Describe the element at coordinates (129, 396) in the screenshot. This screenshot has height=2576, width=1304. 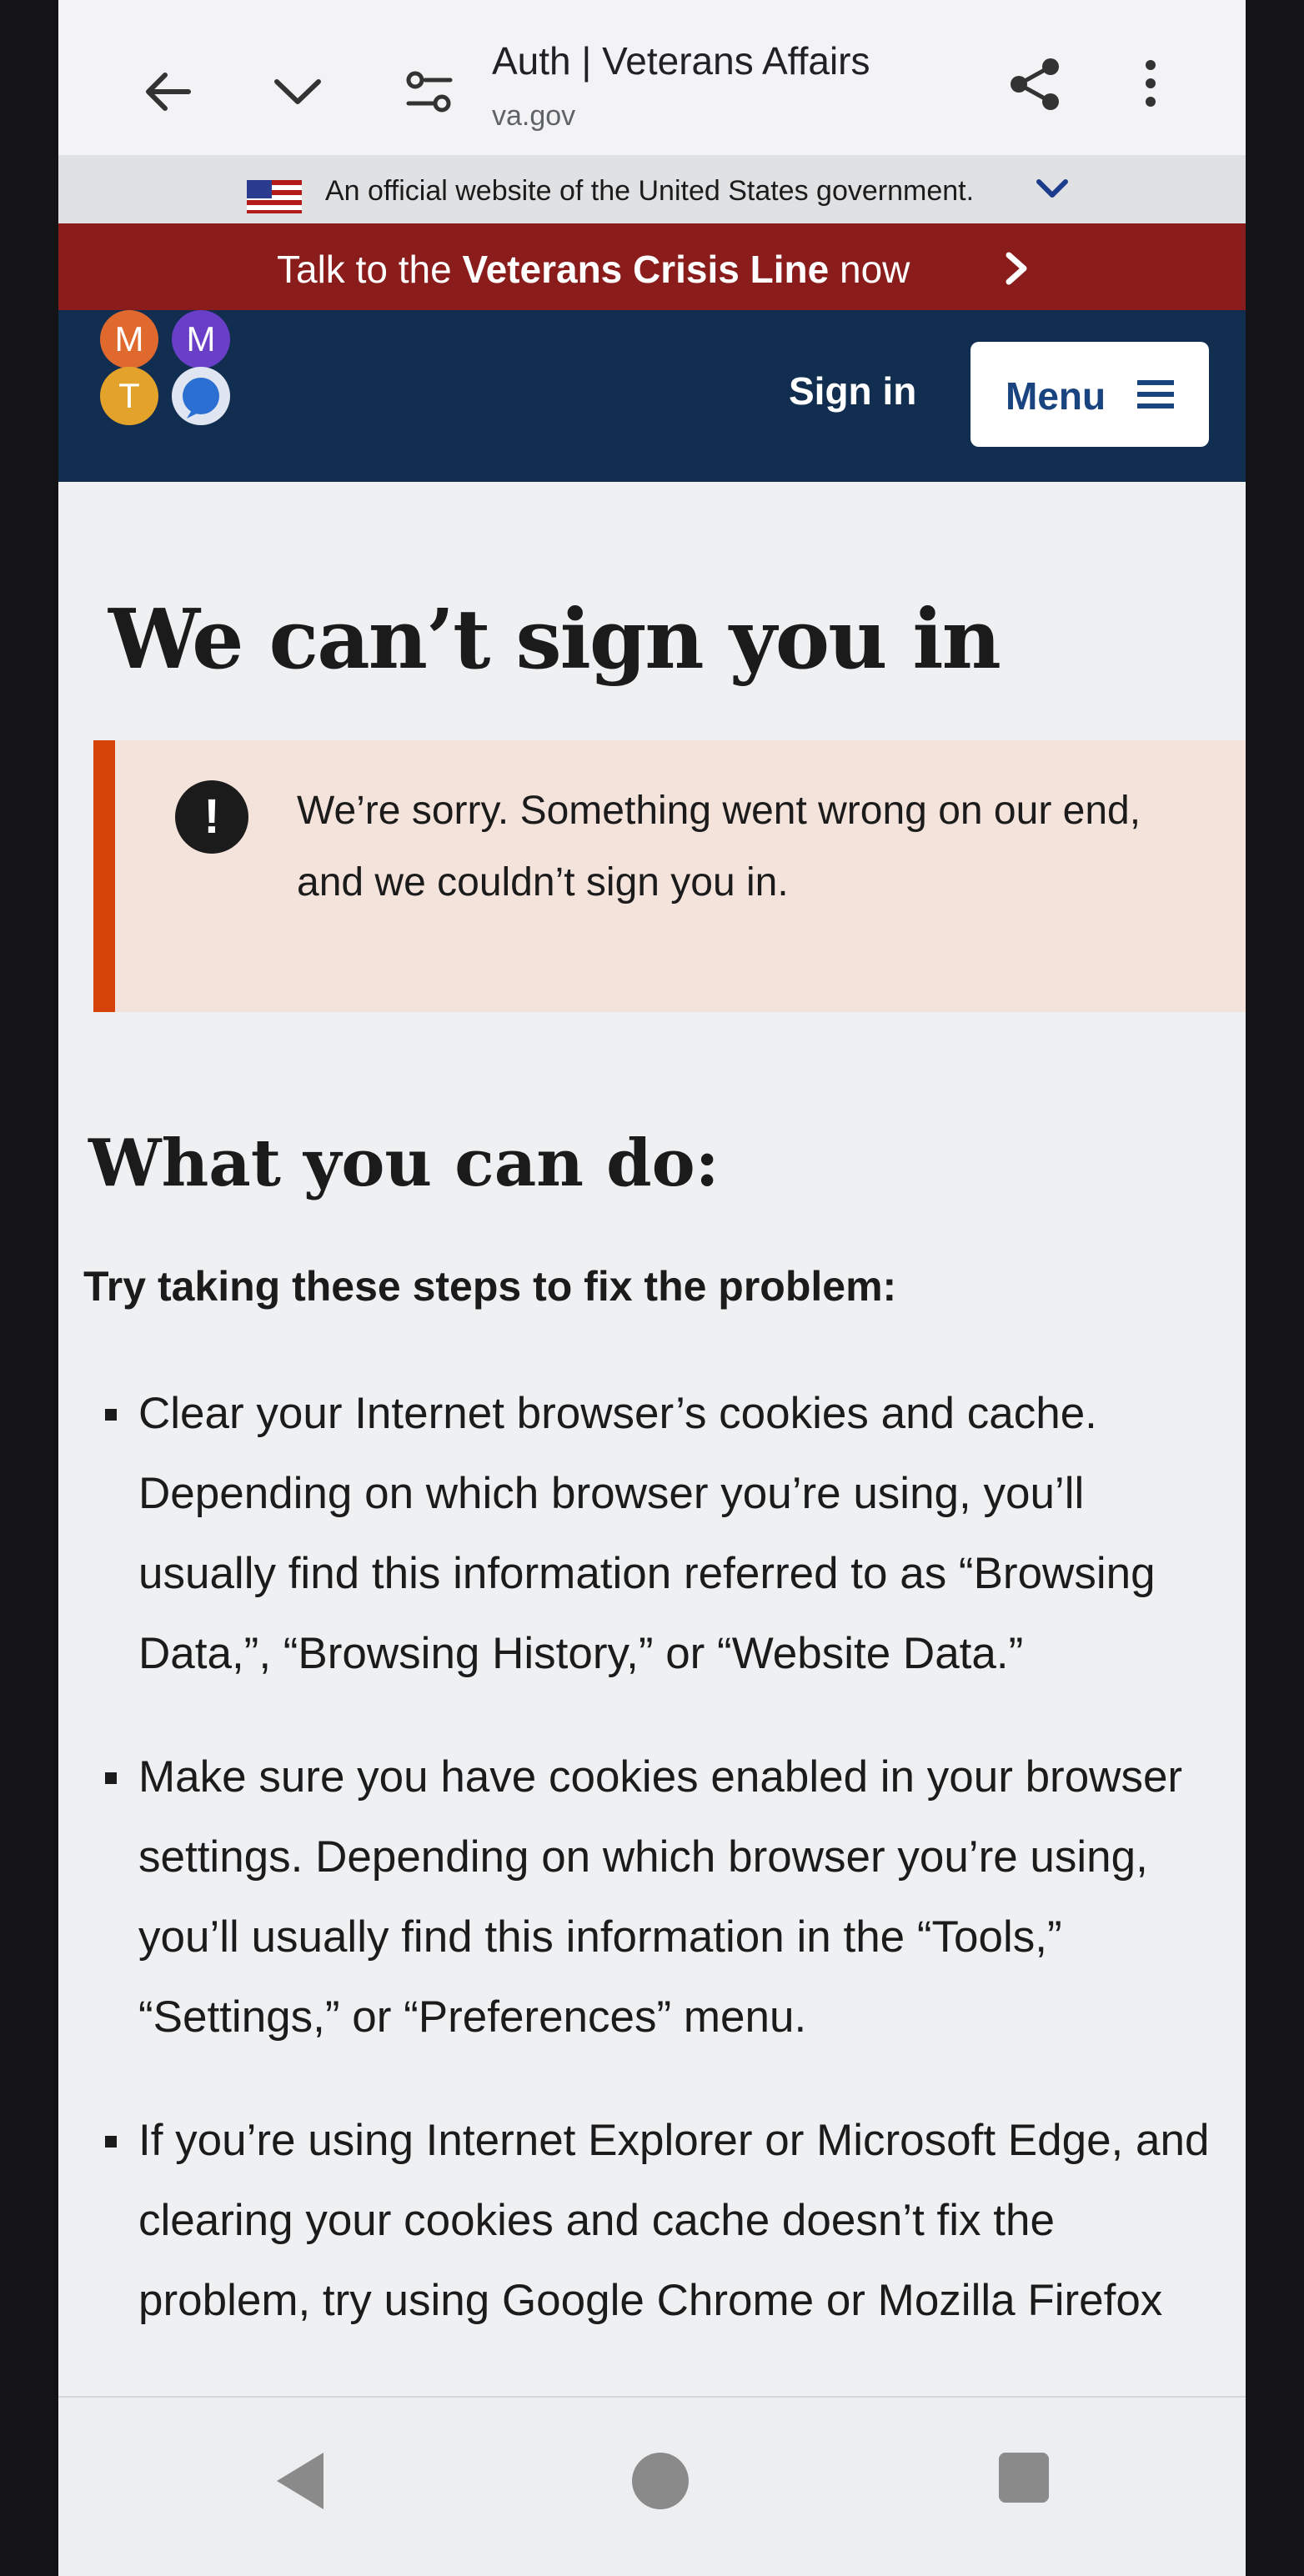
I see `avatar-t-yellow: T` at that location.